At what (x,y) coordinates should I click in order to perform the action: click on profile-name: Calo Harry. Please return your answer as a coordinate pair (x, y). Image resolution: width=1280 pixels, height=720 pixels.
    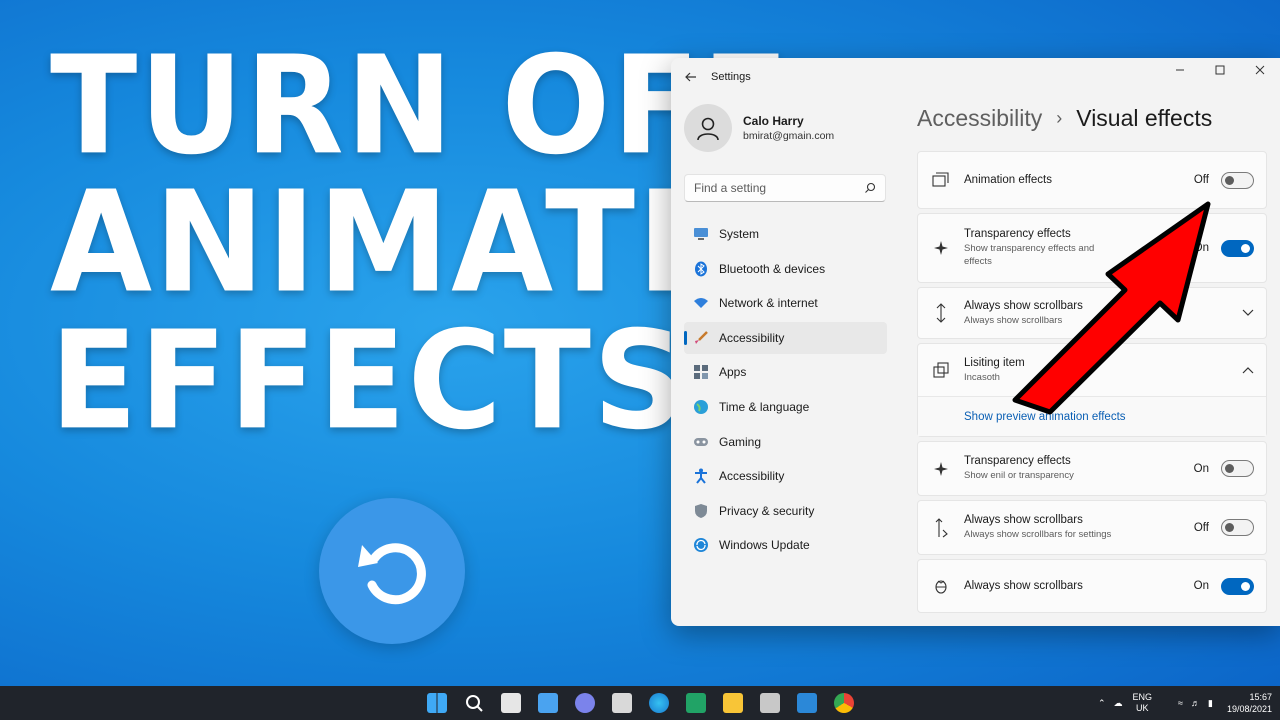
    Looking at the image, I should click on (773, 121).